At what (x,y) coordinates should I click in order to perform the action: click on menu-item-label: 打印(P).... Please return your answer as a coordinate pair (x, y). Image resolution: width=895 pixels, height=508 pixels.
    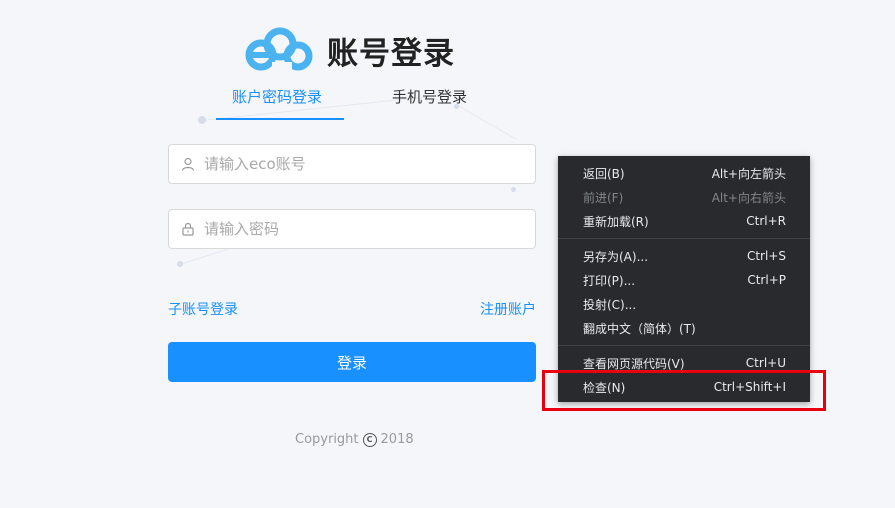
    Looking at the image, I should click on (609, 280).